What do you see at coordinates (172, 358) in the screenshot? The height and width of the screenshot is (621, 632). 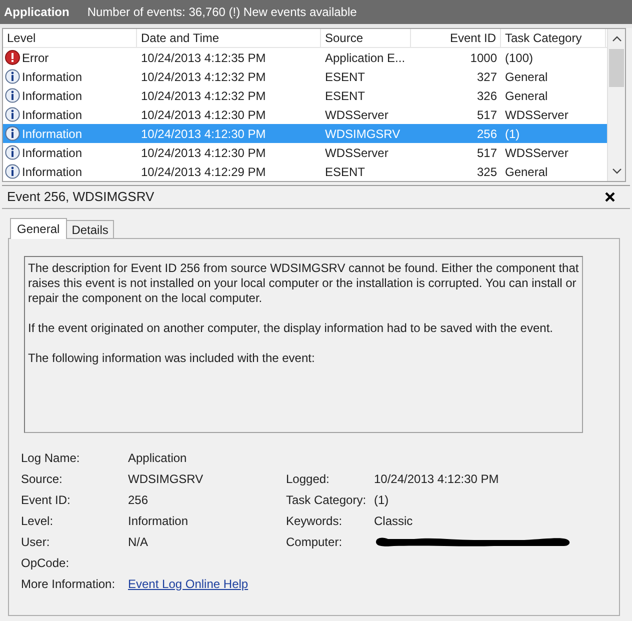 I see `description-paragraph: The following information was included with the event:` at bounding box center [172, 358].